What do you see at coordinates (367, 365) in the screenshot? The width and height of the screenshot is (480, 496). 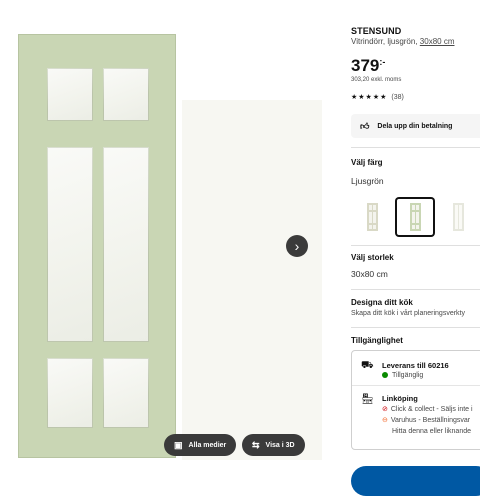 I see `delivery-truck-icon: ⛟` at bounding box center [367, 365].